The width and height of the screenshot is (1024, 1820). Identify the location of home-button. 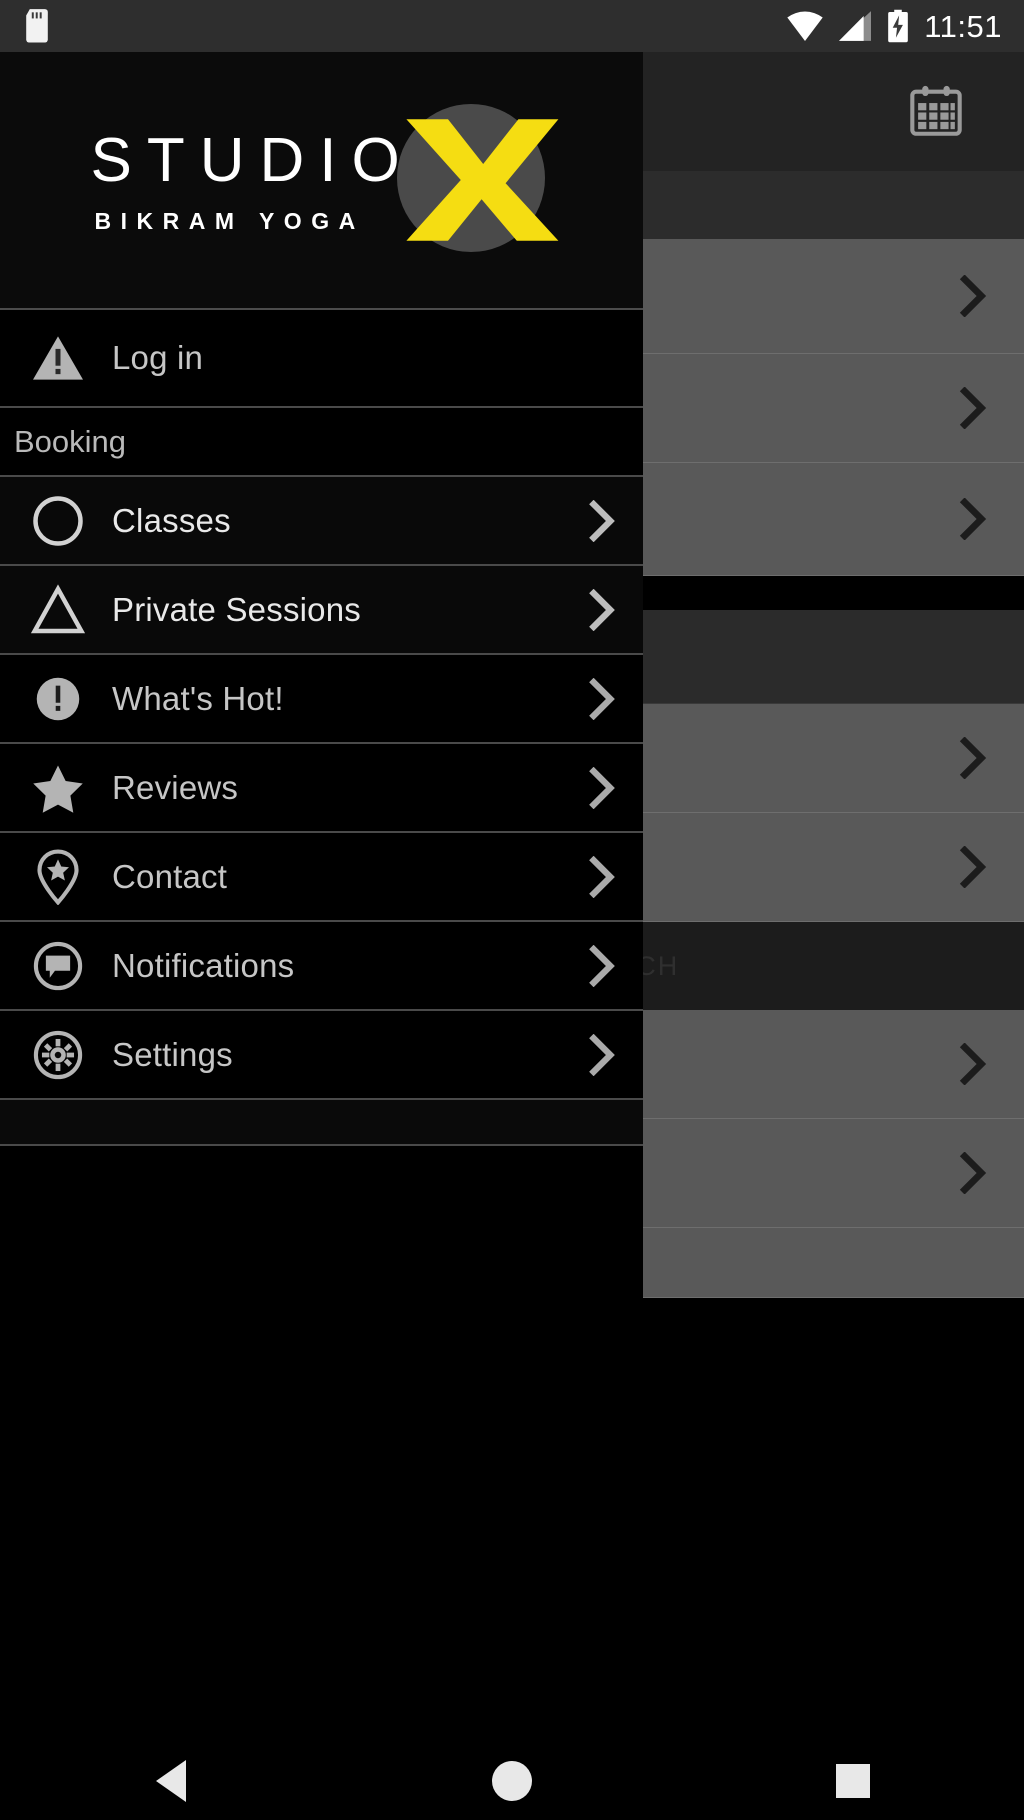
(512, 1781).